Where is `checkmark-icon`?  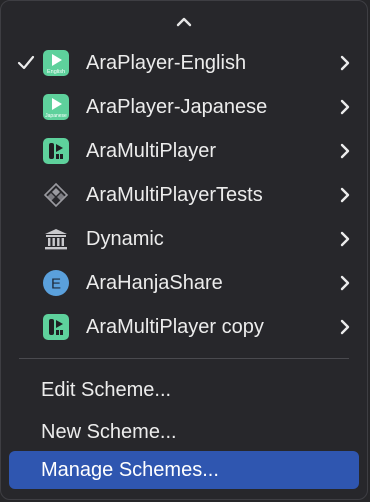
checkmark-icon is located at coordinates (26, 63).